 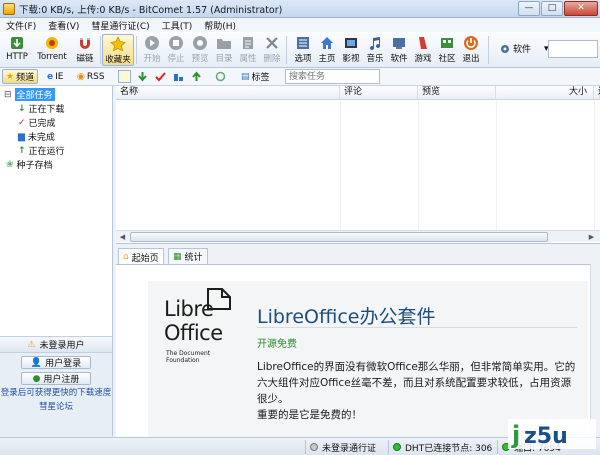 What do you see at coordinates (95, 76) in the screenshot?
I see `tab-rss-label: RSS` at bounding box center [95, 76].